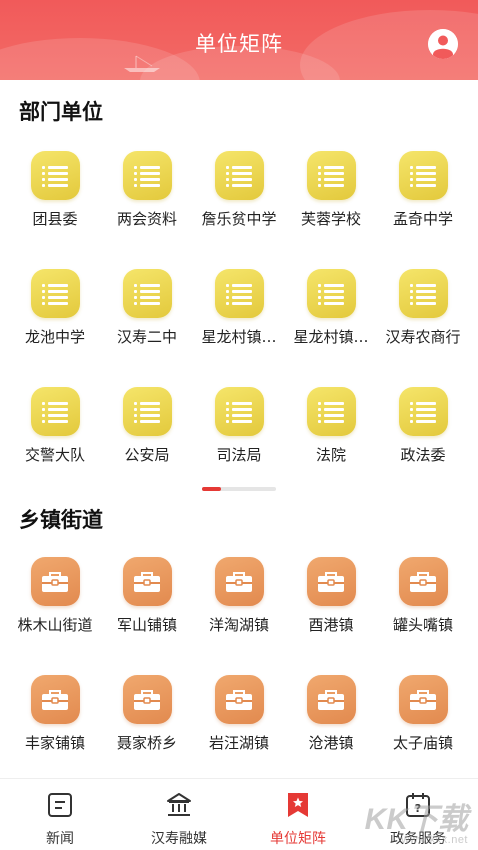 The height and width of the screenshot is (850, 478). I want to click on news-icon, so click(60, 805).